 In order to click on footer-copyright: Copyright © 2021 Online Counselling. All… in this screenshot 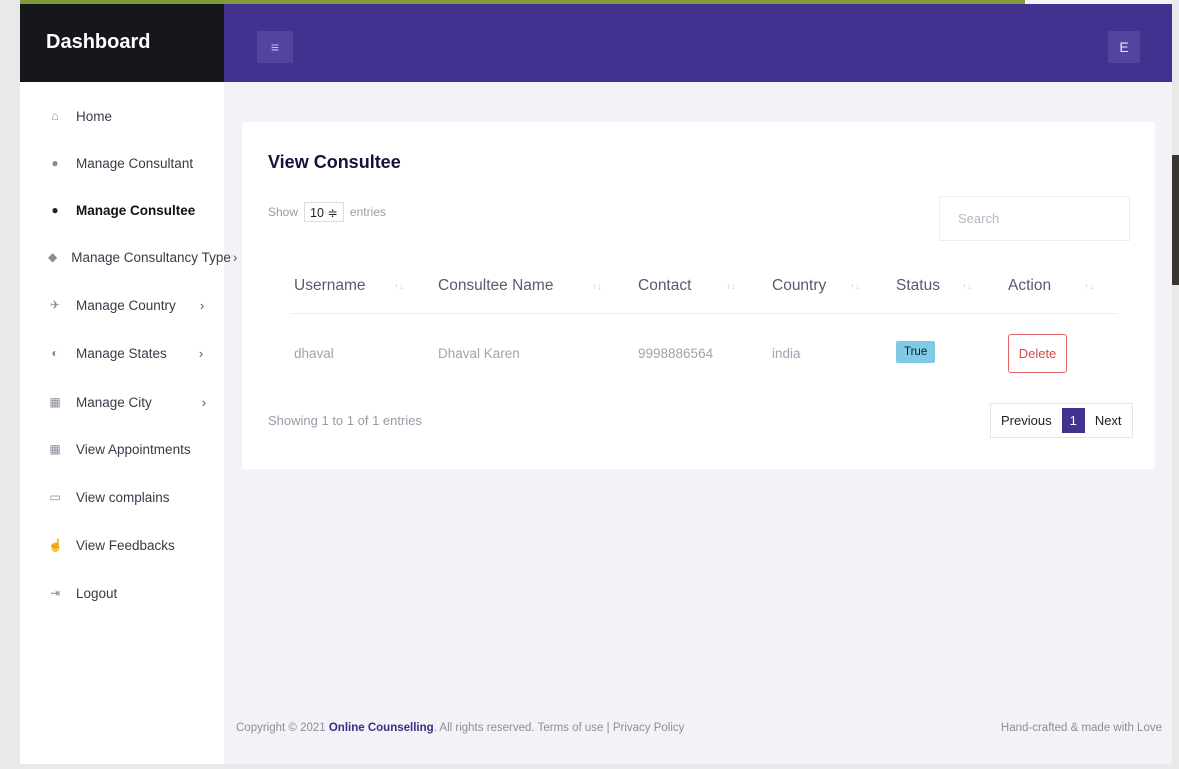, I will do `click(460, 728)`.